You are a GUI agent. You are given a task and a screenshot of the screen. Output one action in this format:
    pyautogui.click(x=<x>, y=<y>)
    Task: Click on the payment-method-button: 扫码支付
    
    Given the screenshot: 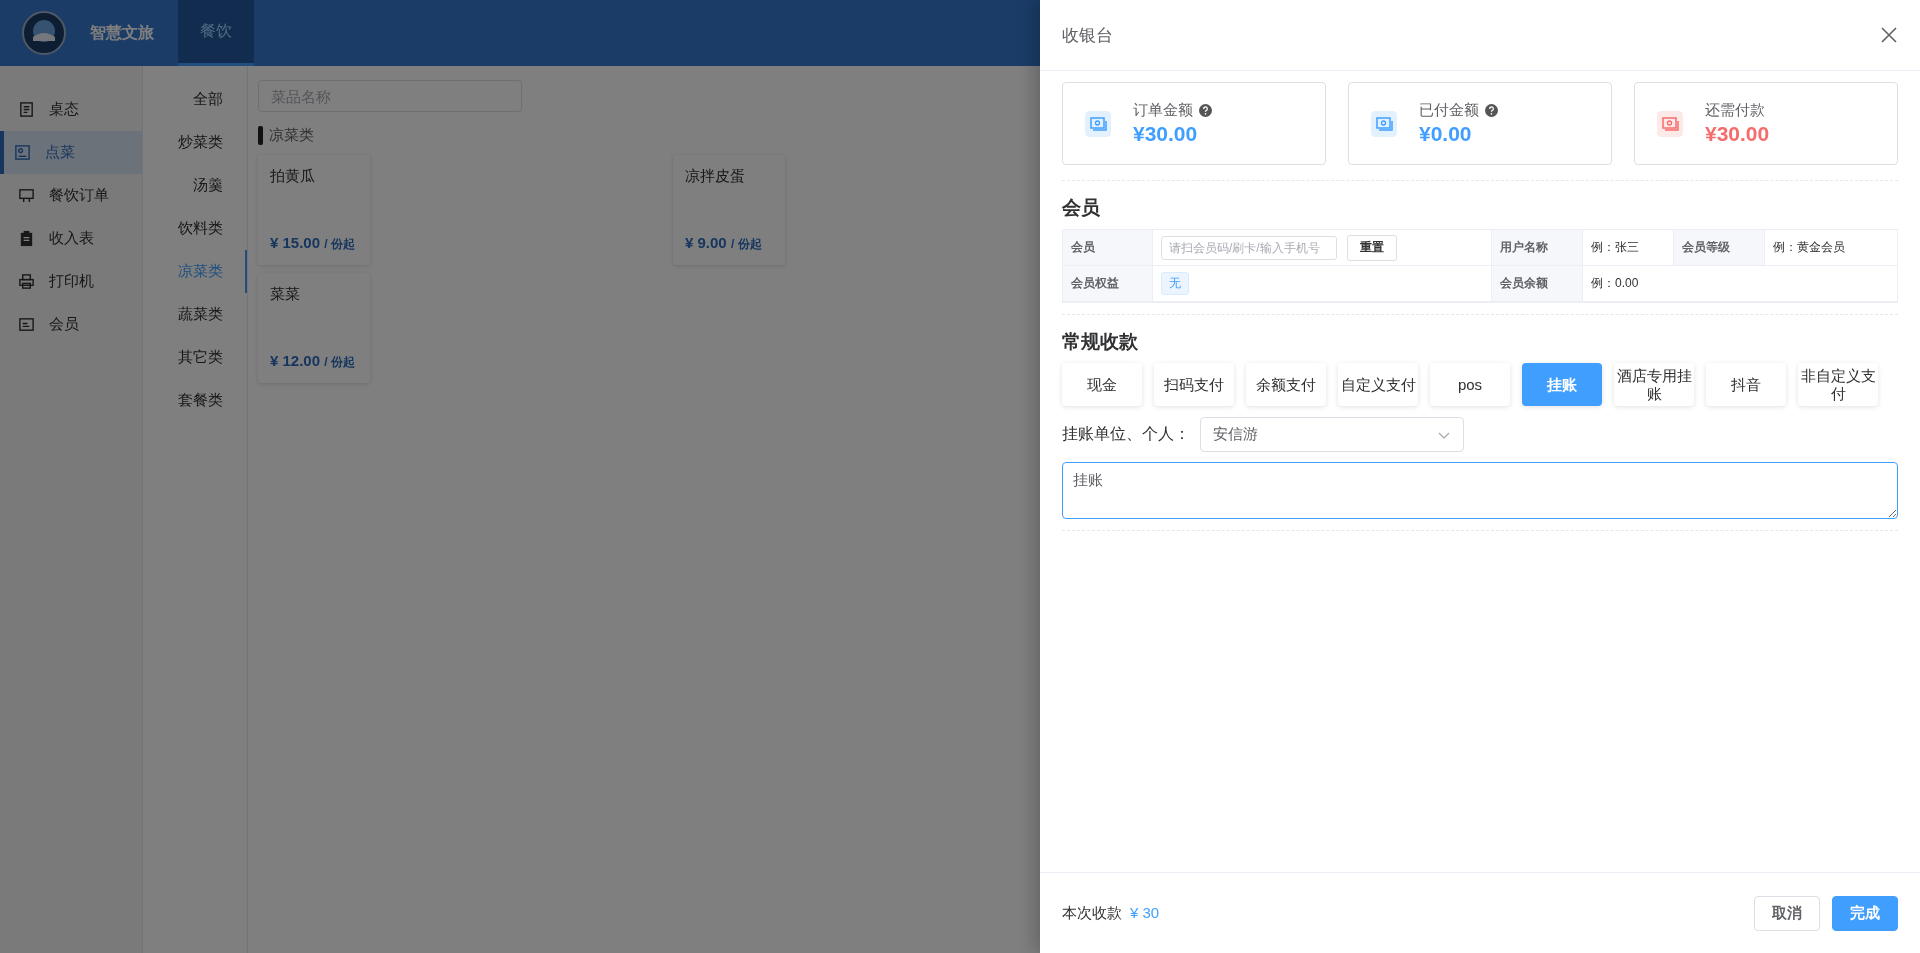 What is the action you would take?
    pyautogui.click(x=1194, y=384)
    